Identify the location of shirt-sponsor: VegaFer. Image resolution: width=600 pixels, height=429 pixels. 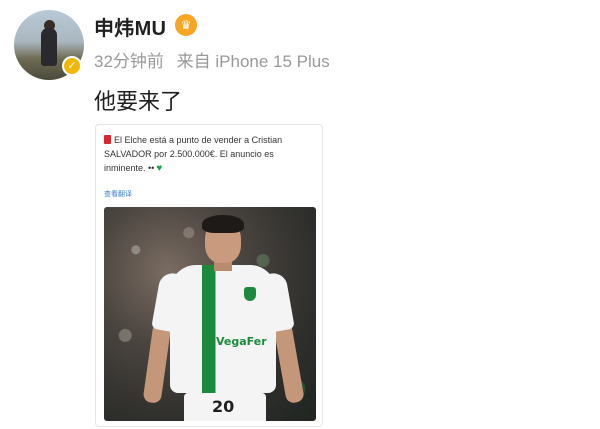
(241, 341).